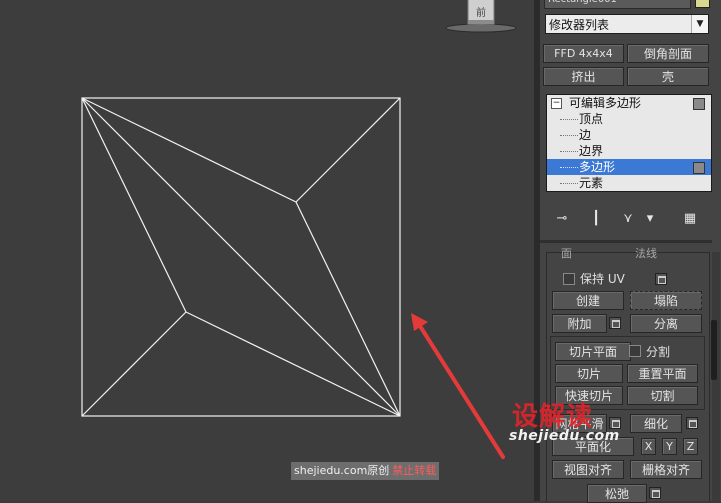 Image resolution: width=721 pixels, height=503 pixels. I want to click on tessellate-settings-icon, so click(692, 423).